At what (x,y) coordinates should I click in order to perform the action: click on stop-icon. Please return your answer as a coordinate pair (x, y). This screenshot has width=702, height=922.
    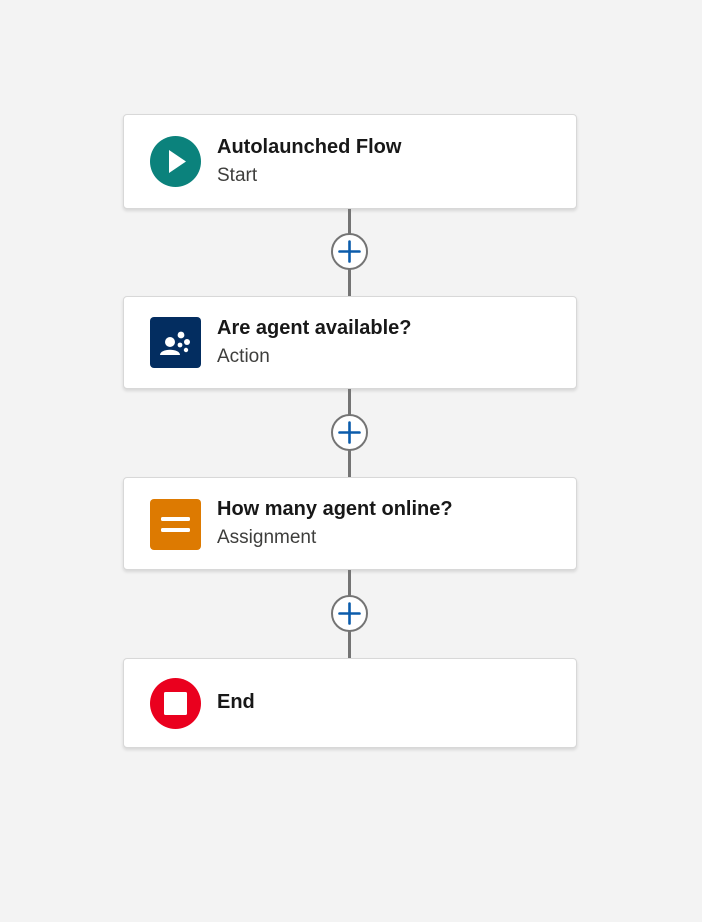
    Looking at the image, I should click on (175, 703).